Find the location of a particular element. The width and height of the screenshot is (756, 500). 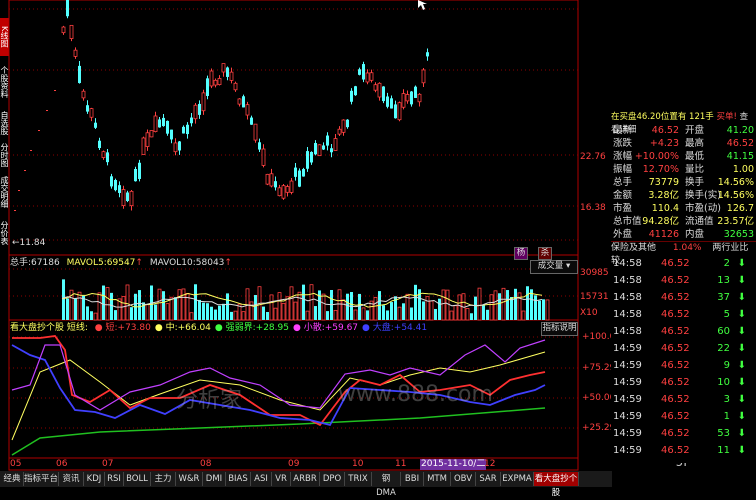

time-label-12: 12 is located at coordinates (490, 464).